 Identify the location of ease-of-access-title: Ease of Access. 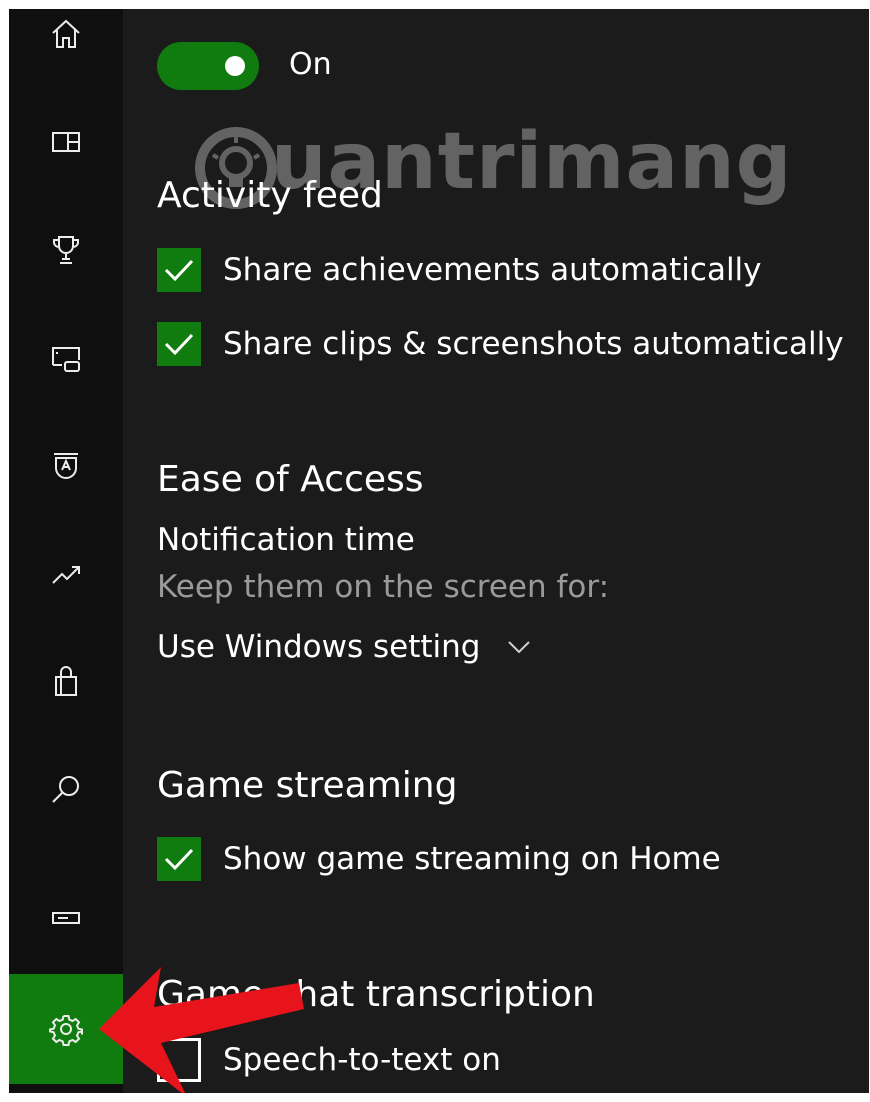
(290, 479).